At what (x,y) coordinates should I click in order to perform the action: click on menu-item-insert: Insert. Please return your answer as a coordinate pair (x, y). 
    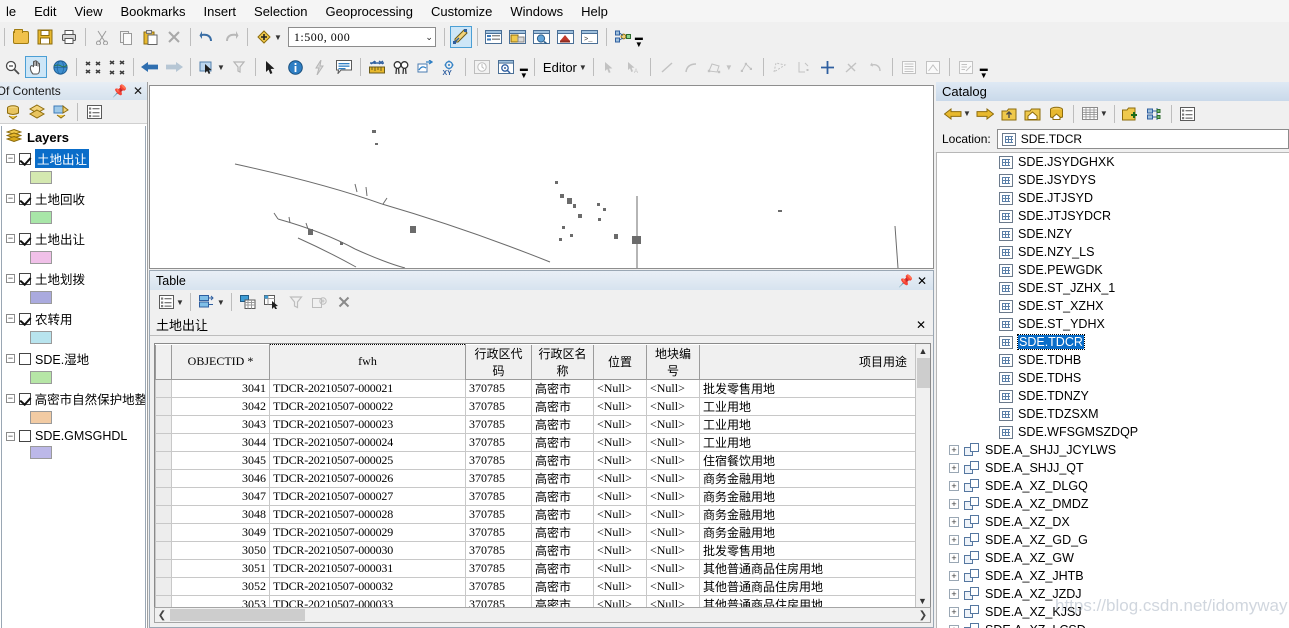
    Looking at the image, I should click on (220, 11).